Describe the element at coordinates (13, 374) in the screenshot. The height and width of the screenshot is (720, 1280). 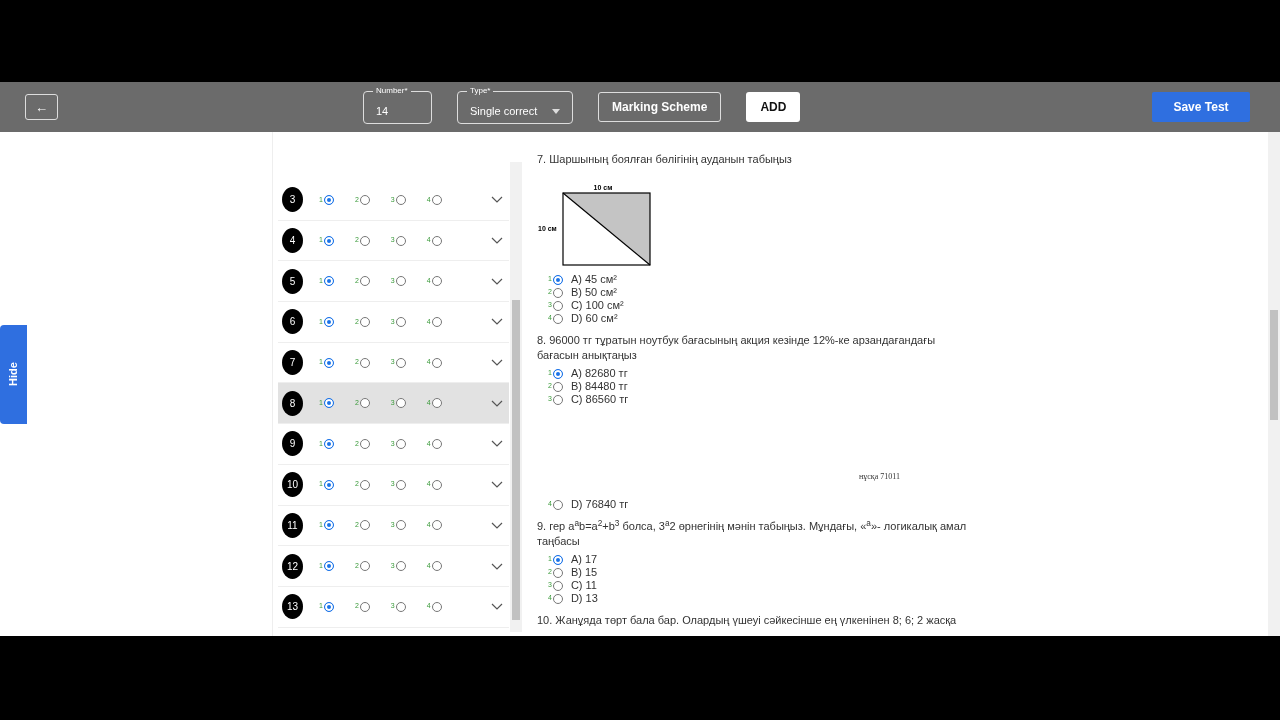
I see `hide-tab: Hide` at that location.